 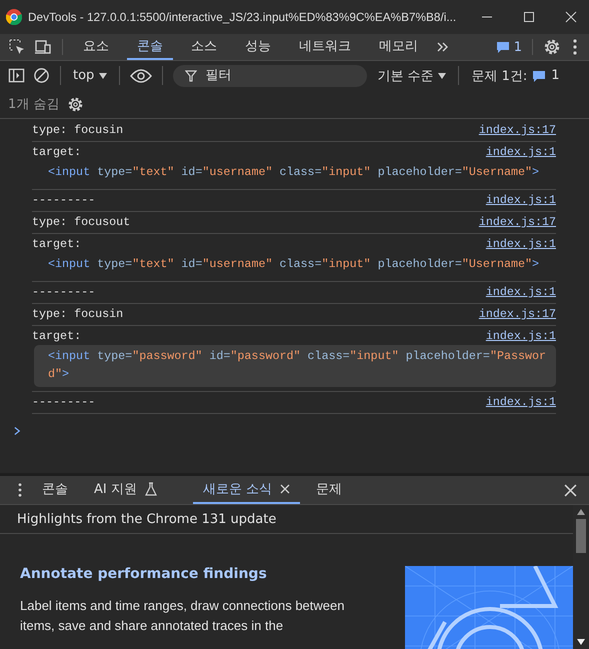 What do you see at coordinates (398, 47) in the screenshot?
I see `panel-tab: 메모리` at bounding box center [398, 47].